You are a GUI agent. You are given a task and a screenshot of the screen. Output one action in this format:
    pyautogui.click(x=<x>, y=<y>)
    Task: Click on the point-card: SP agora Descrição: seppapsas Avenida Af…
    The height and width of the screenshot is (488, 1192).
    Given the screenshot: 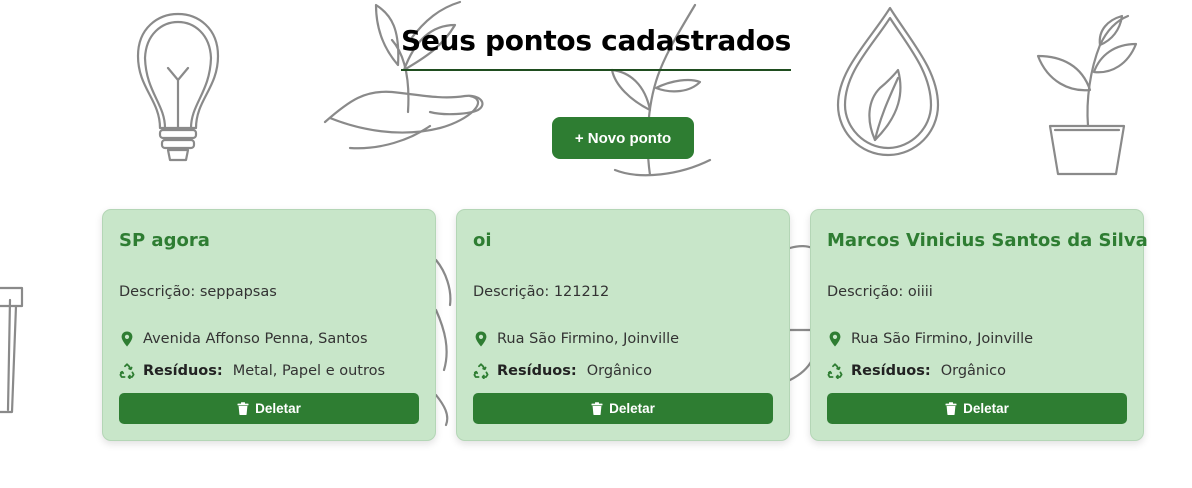 What is the action you would take?
    pyautogui.click(x=269, y=325)
    